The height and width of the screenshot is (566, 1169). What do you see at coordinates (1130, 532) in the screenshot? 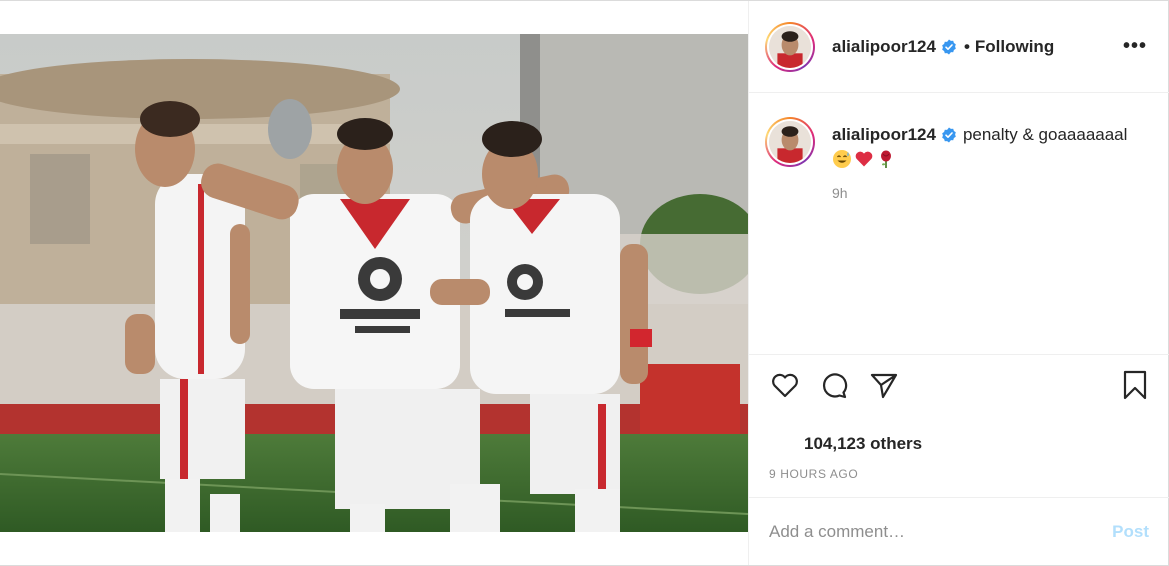
I see `post-comment-button: Post` at bounding box center [1130, 532].